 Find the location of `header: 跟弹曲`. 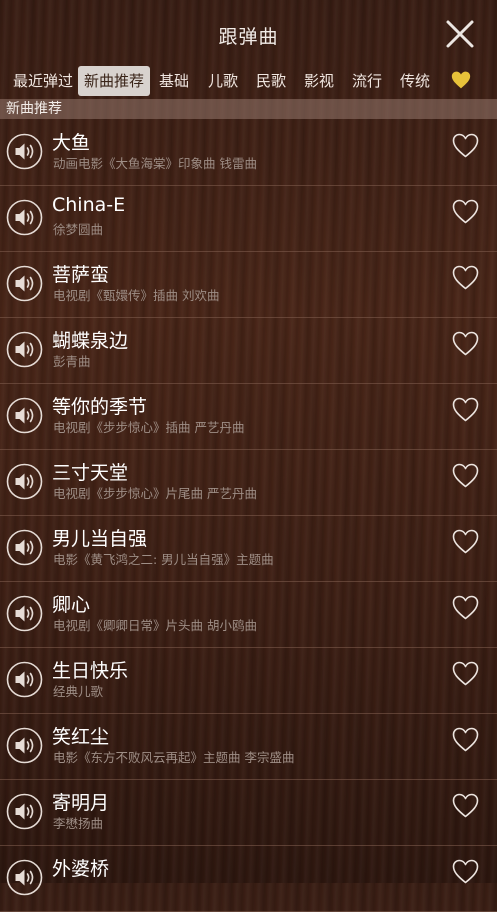

header: 跟弹曲 is located at coordinates (248, 32).